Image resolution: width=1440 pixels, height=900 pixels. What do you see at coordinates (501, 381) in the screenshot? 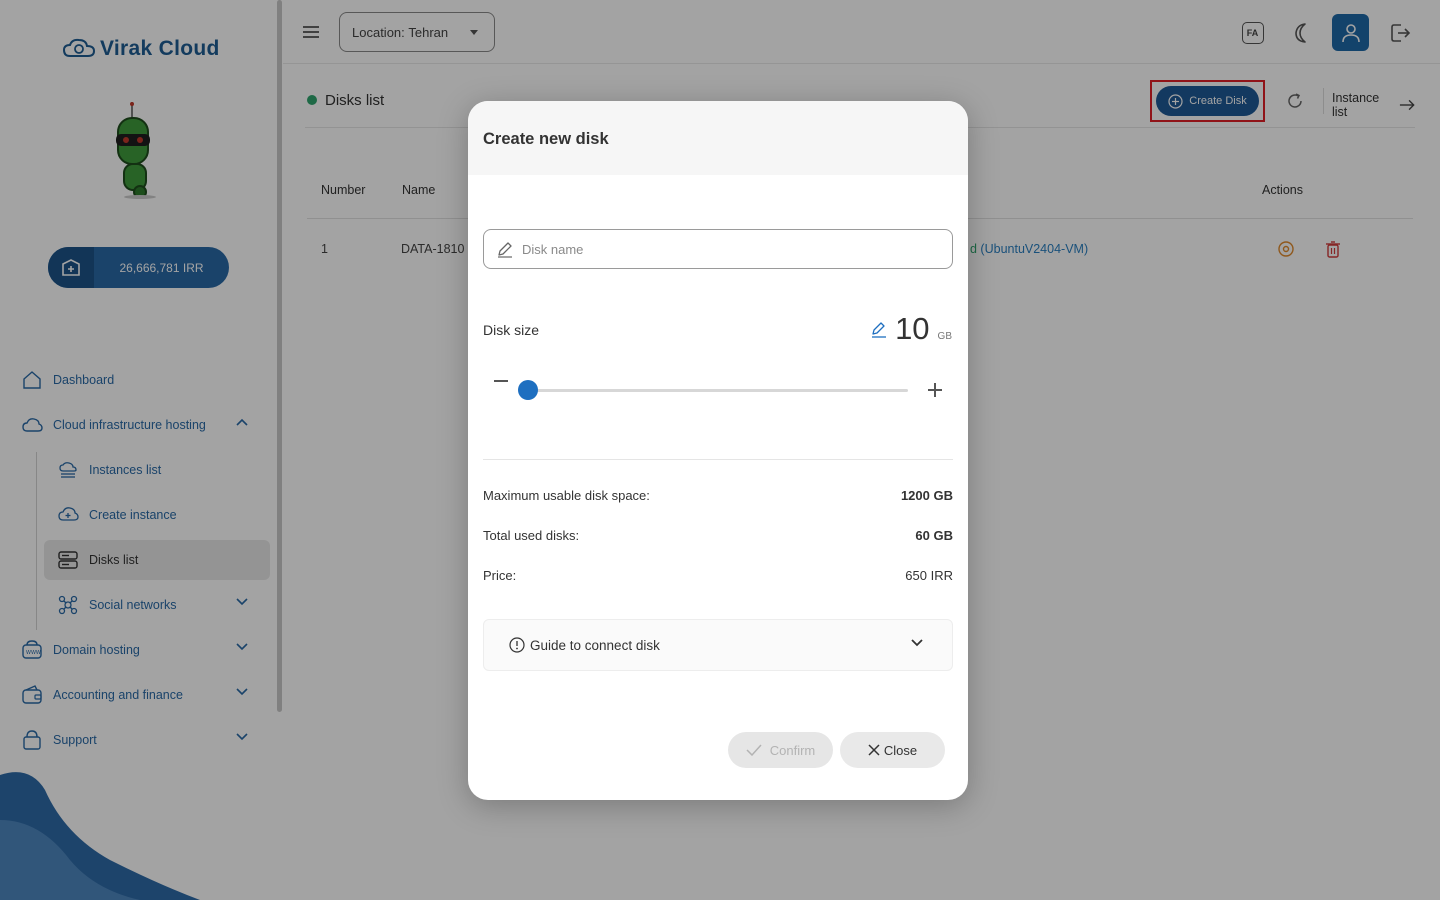
I see `decrease-size-button` at bounding box center [501, 381].